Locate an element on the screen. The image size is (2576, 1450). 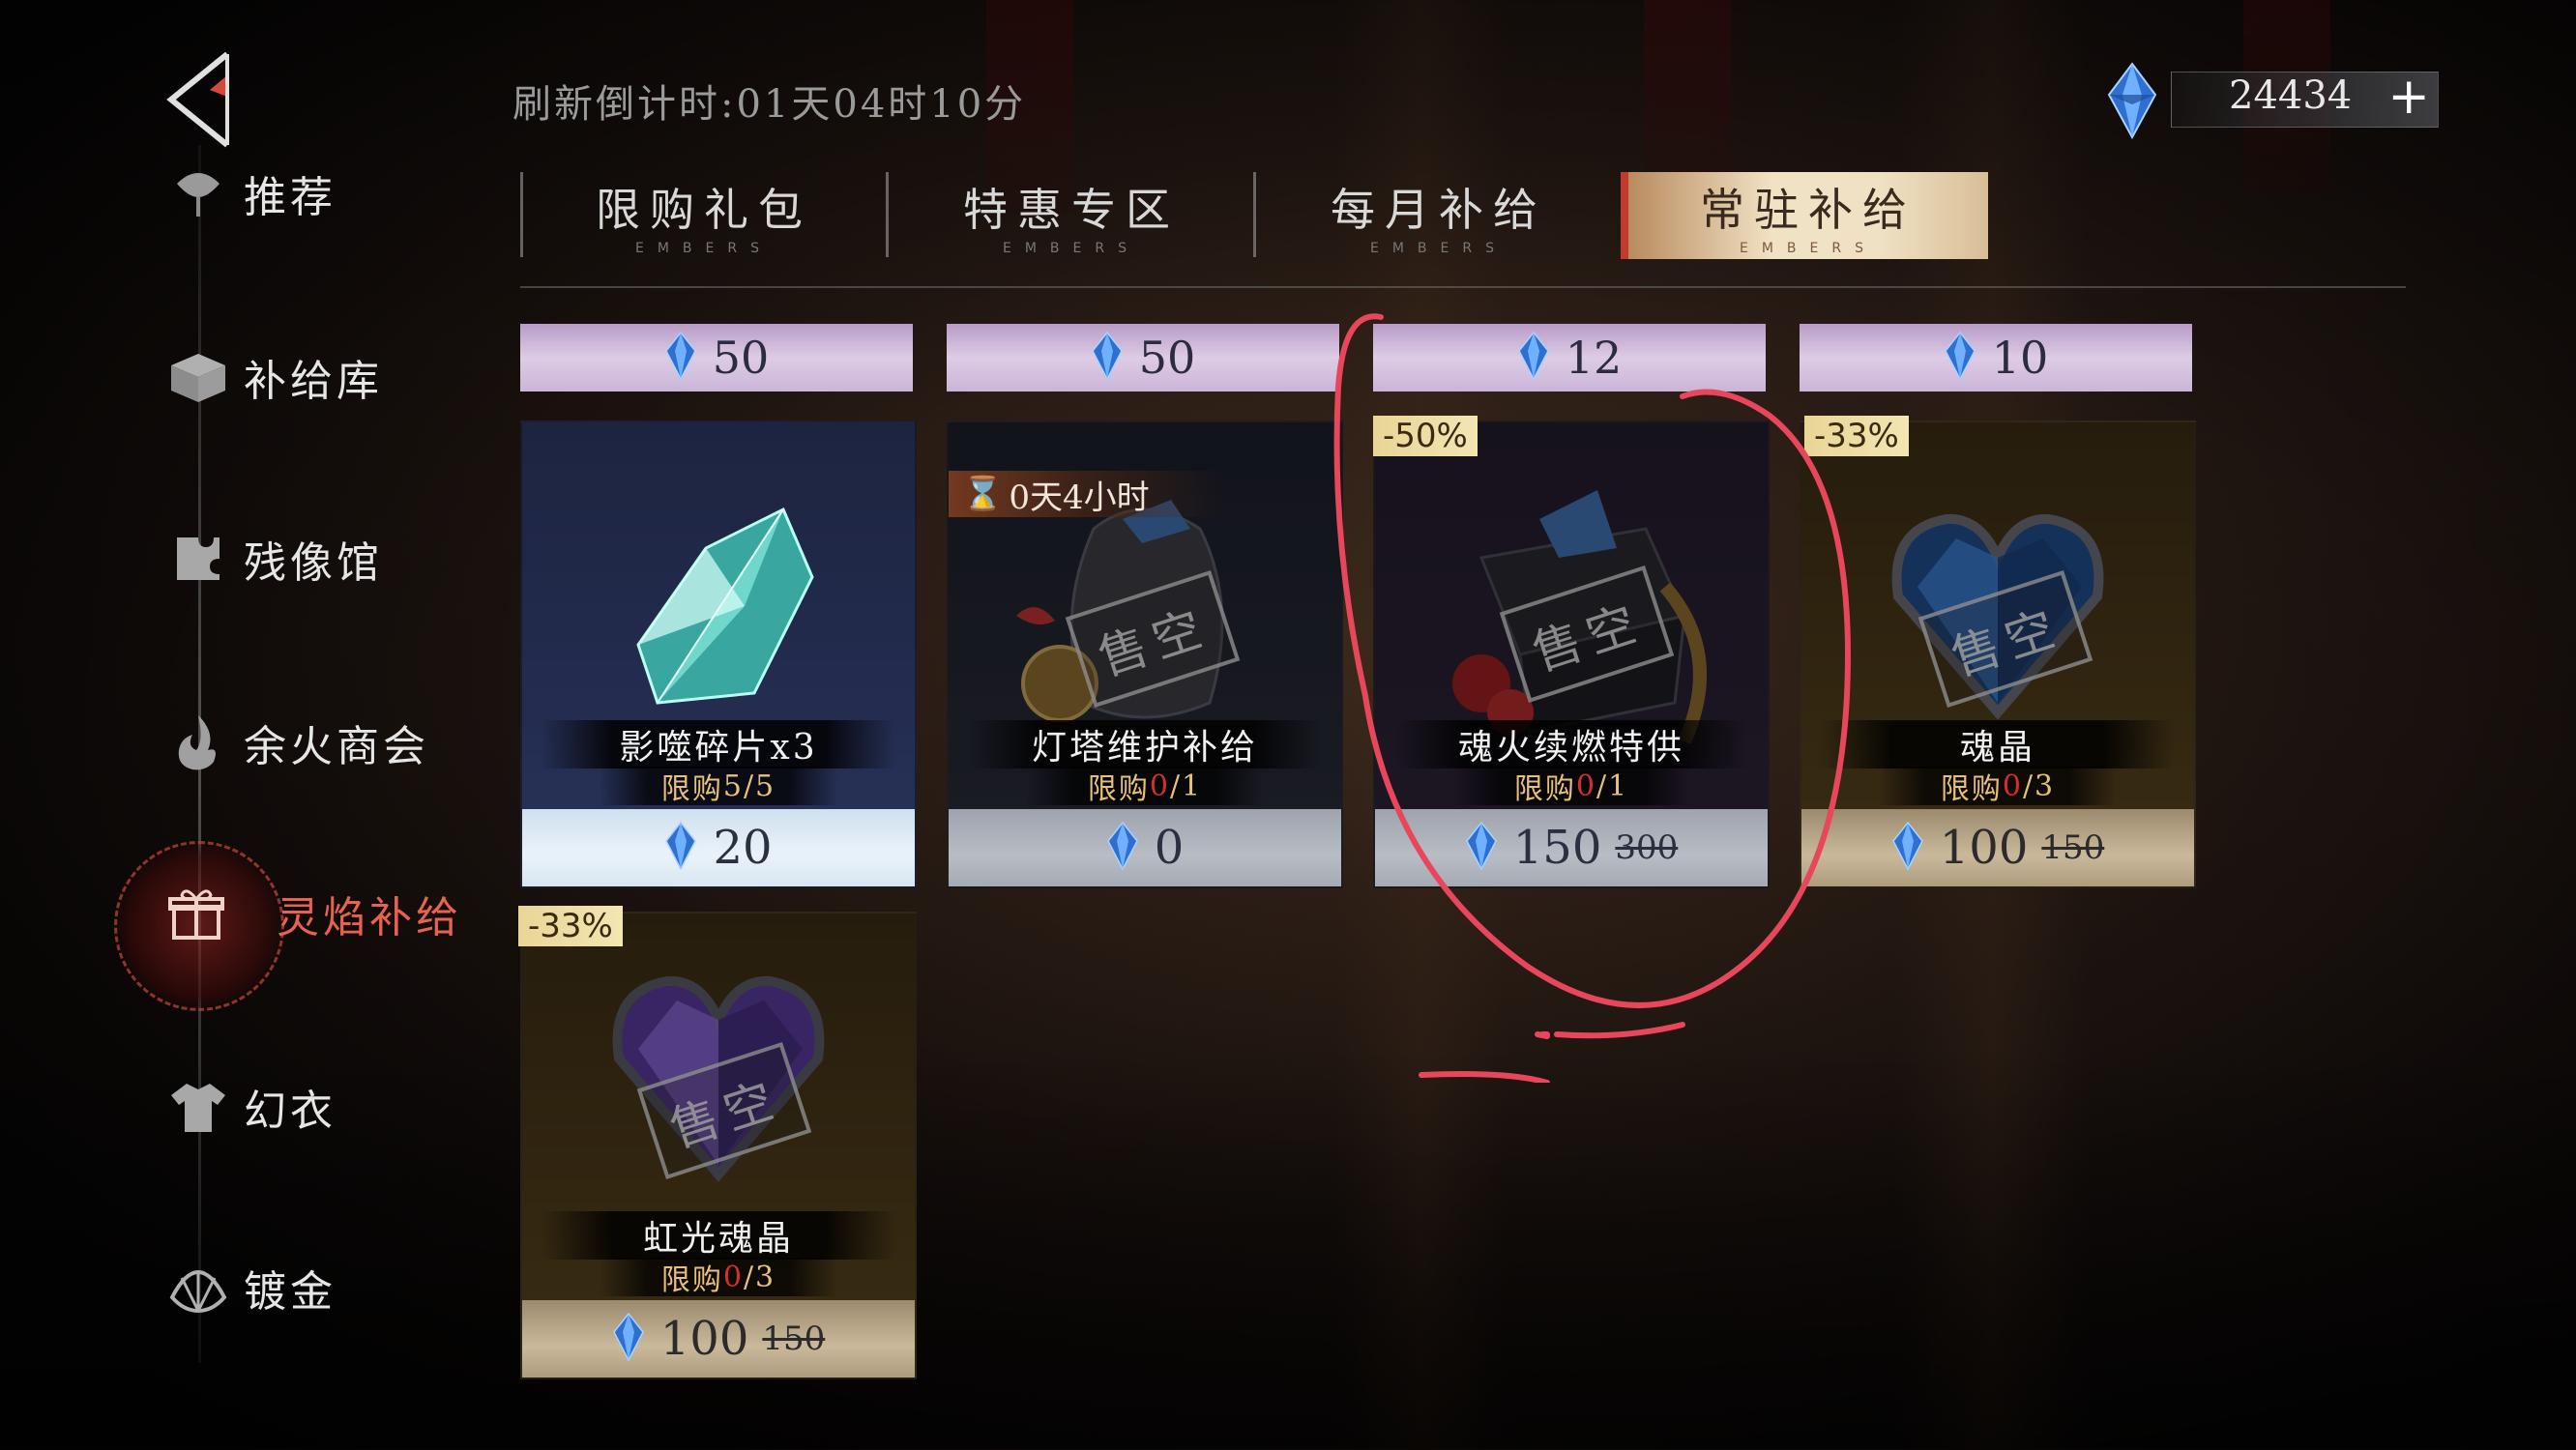
shell-icon is located at coordinates (198, 1287).